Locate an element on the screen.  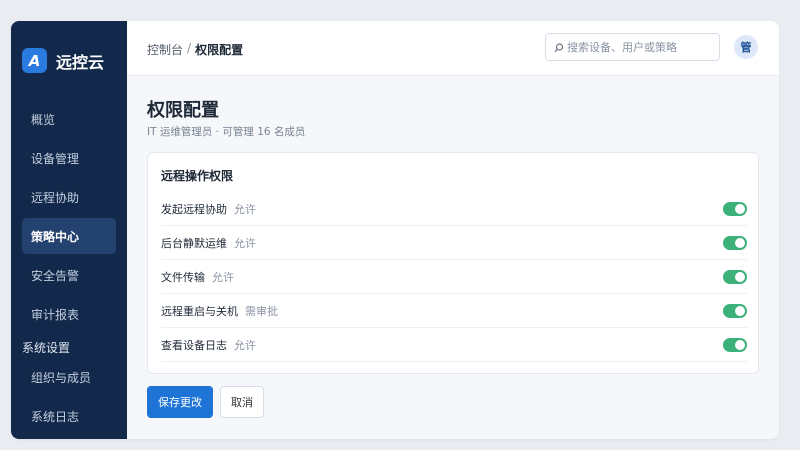
breadcrumb-current: 权限配置 is located at coordinates (219, 50).